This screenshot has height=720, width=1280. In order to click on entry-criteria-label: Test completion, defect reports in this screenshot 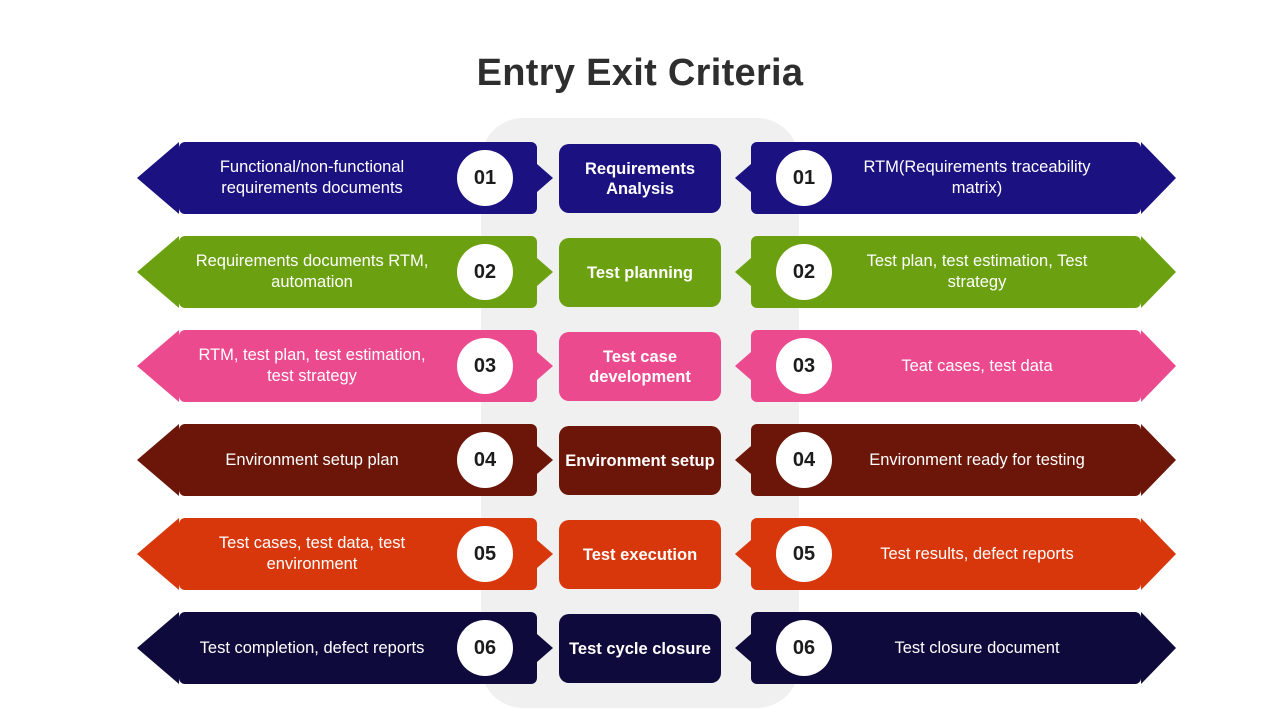, I will do `click(312, 647)`.